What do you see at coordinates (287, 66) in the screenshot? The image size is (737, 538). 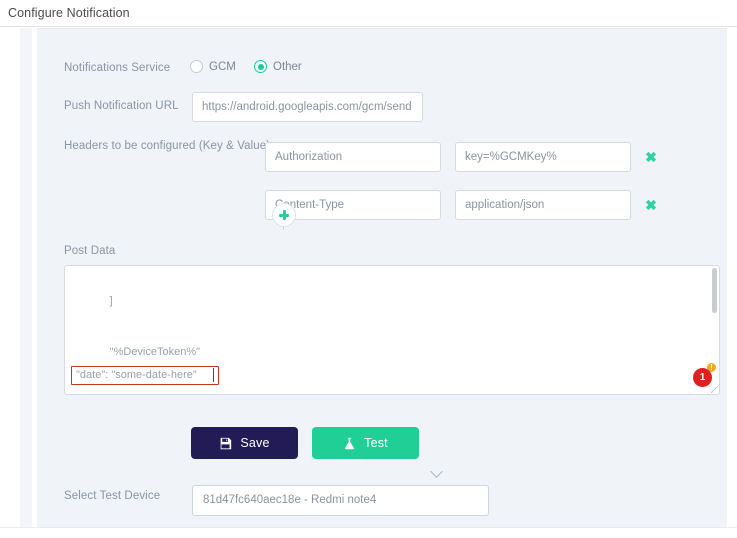 I see `radio-other-label: Other` at bounding box center [287, 66].